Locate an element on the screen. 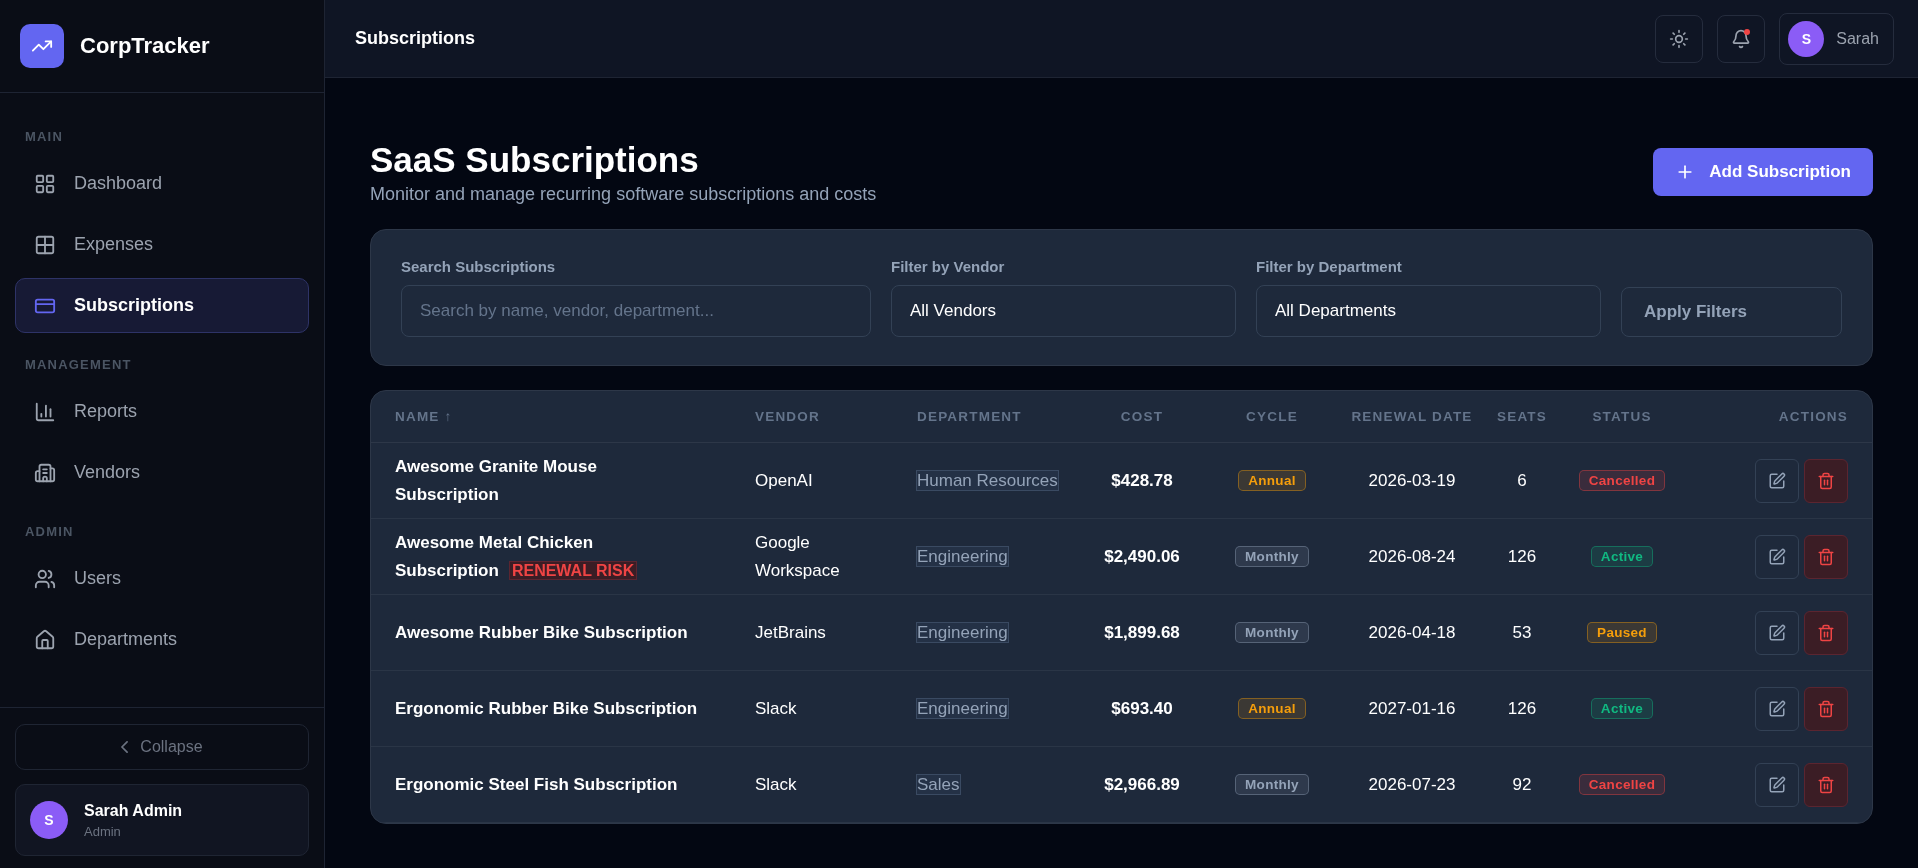 This screenshot has width=1918, height=868. nav-item: Departments is located at coordinates (162, 639).